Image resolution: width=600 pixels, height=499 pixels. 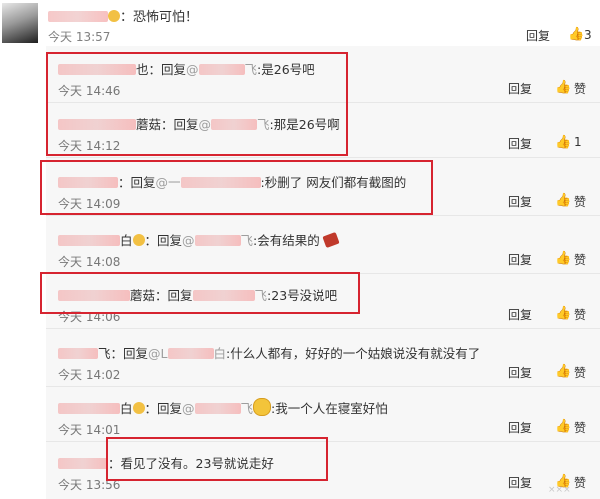 What do you see at coordinates (578, 142) in the screenshot?
I see `like-count: 1` at bounding box center [578, 142].